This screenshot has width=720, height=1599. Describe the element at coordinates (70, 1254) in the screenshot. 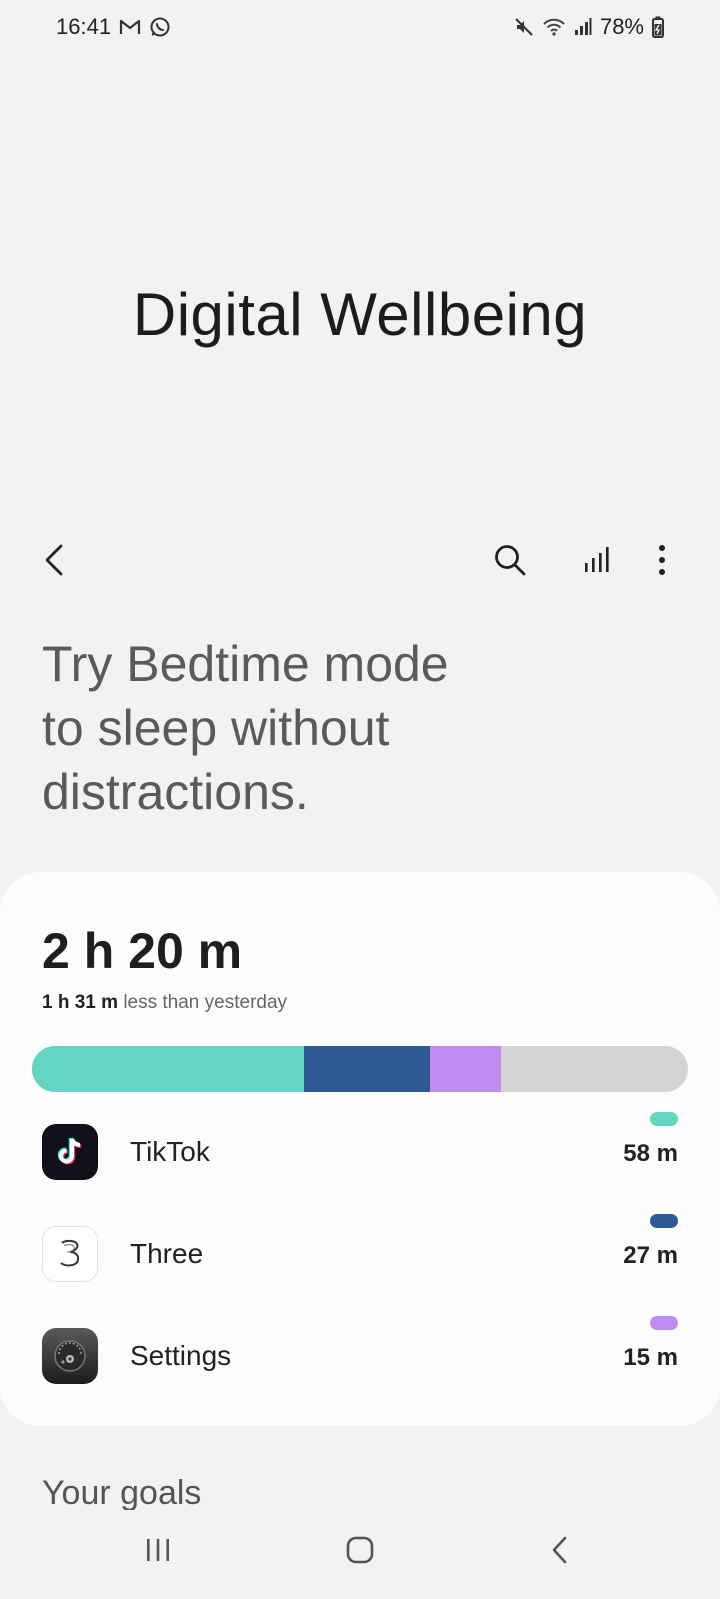

I see `three-icon` at that location.